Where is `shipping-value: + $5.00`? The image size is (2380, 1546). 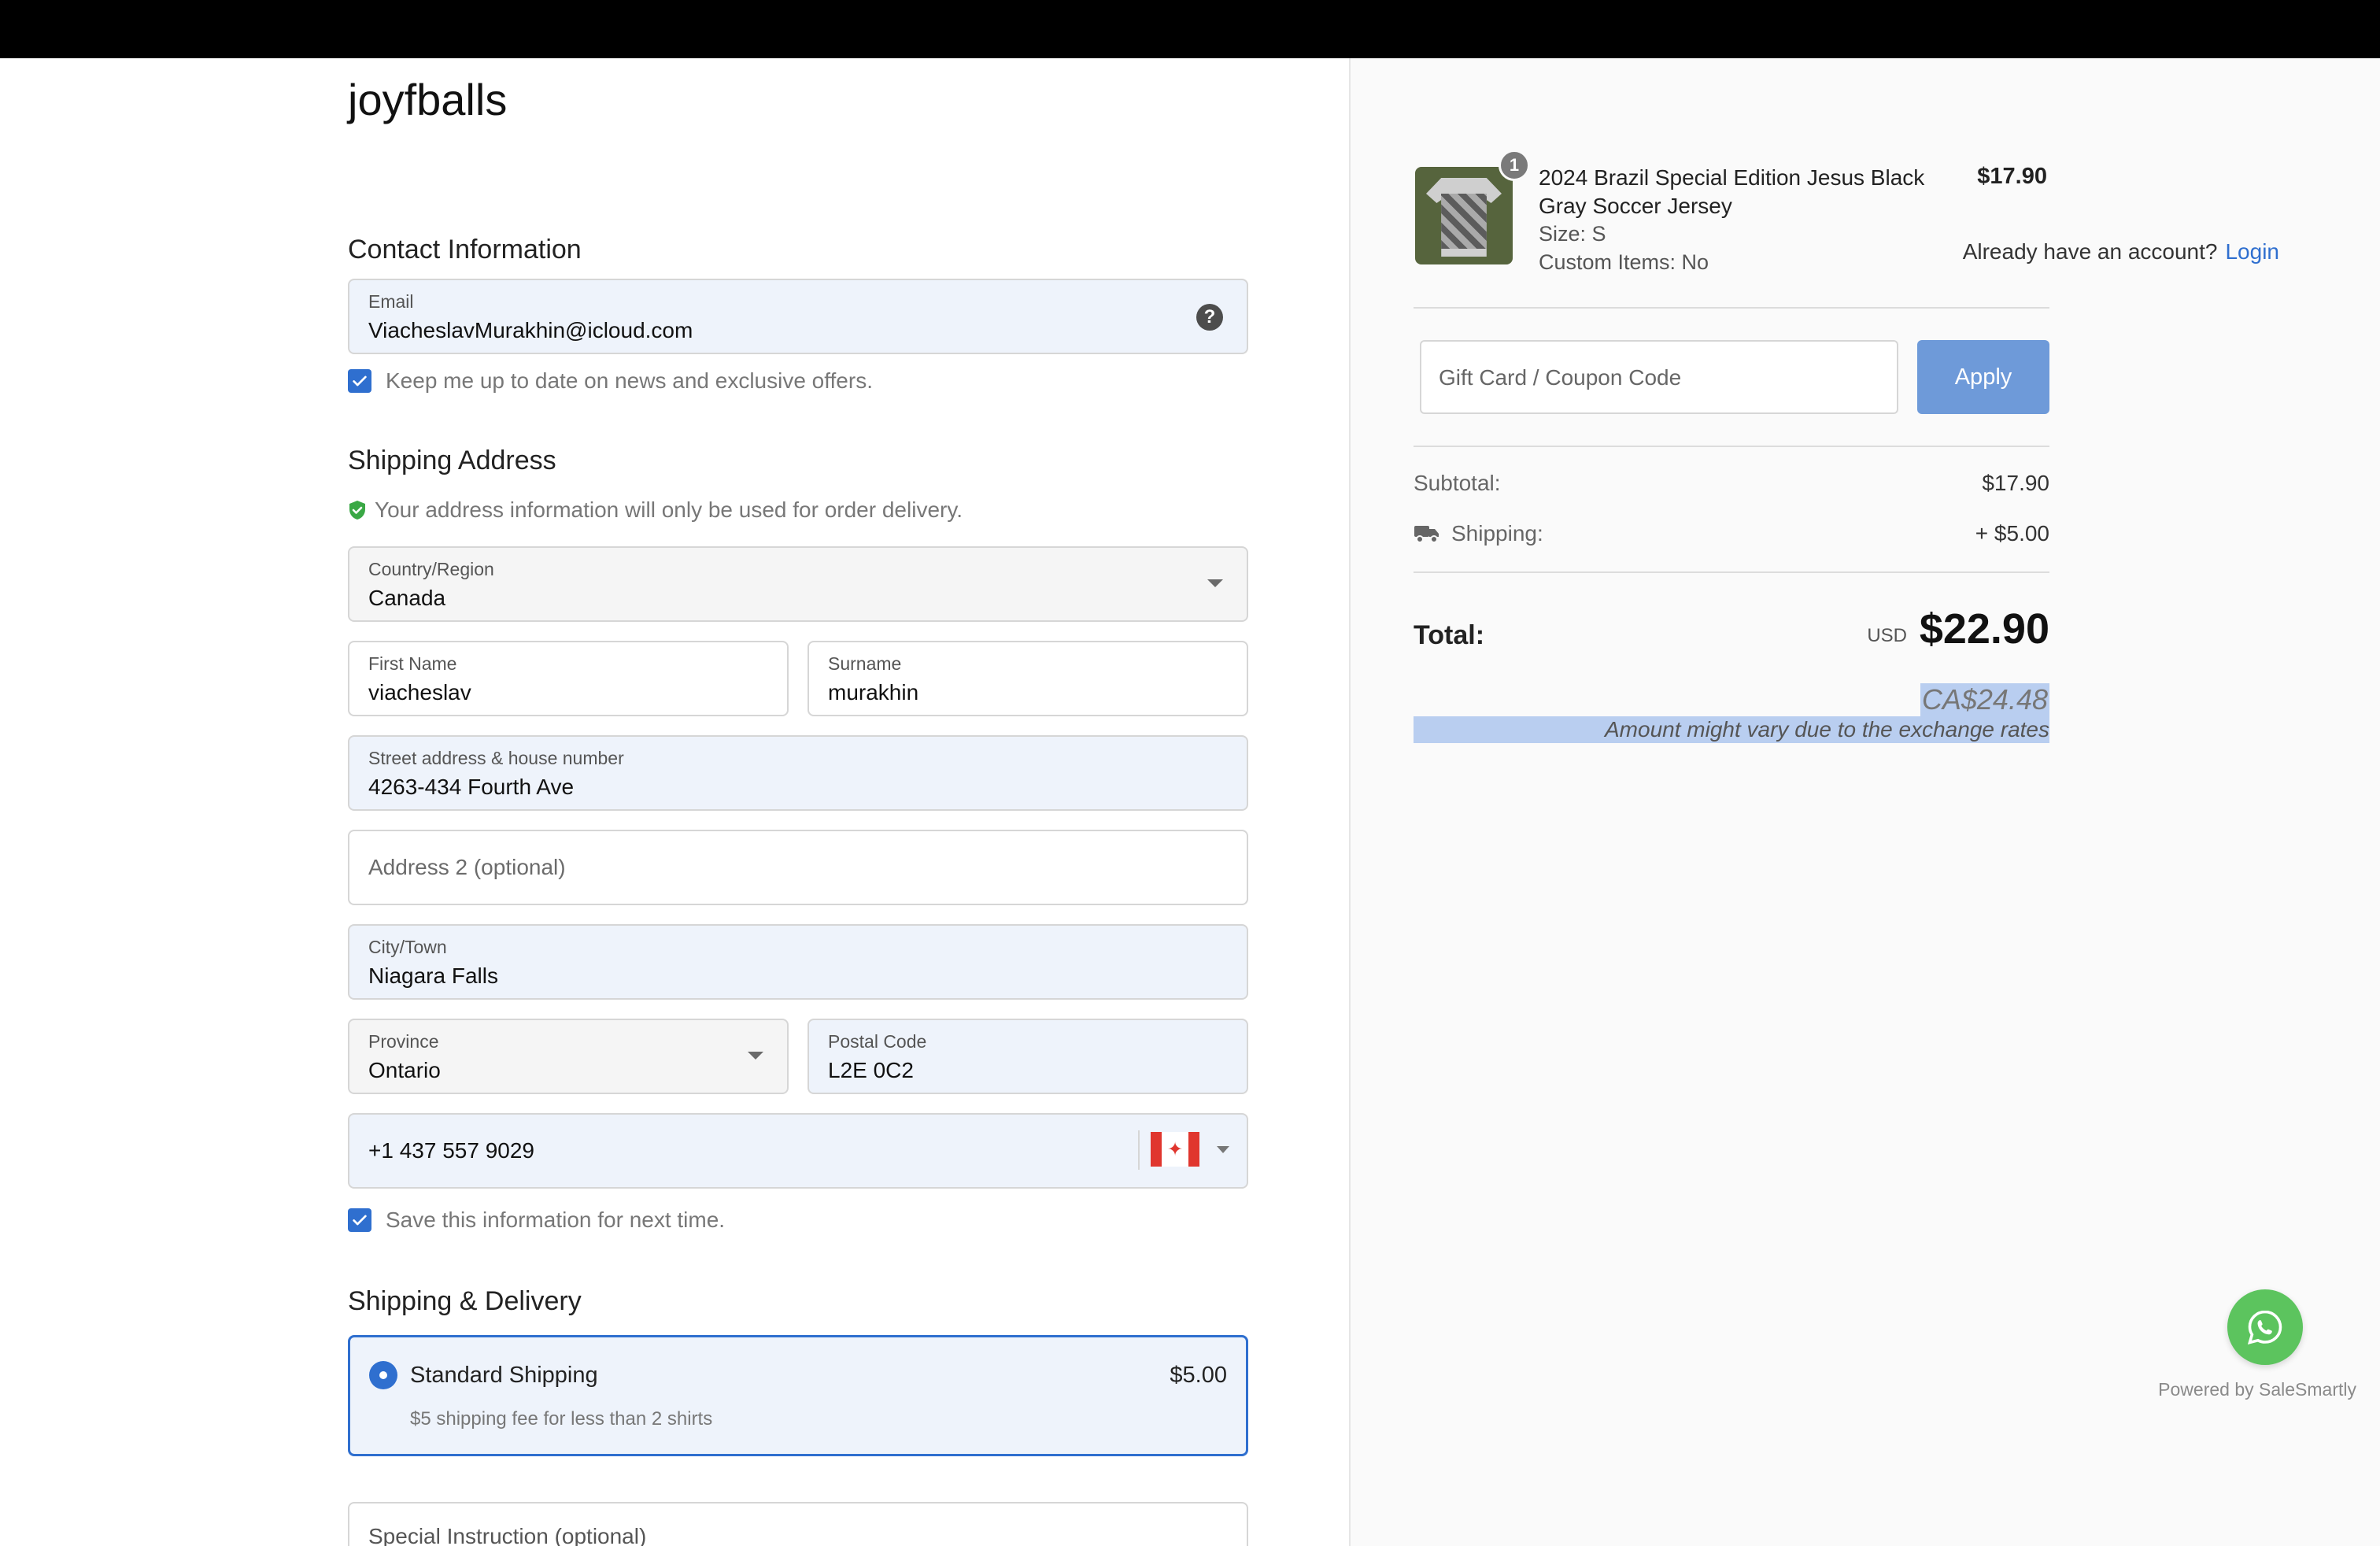
shipping-value: + $5.00 is located at coordinates (2012, 534).